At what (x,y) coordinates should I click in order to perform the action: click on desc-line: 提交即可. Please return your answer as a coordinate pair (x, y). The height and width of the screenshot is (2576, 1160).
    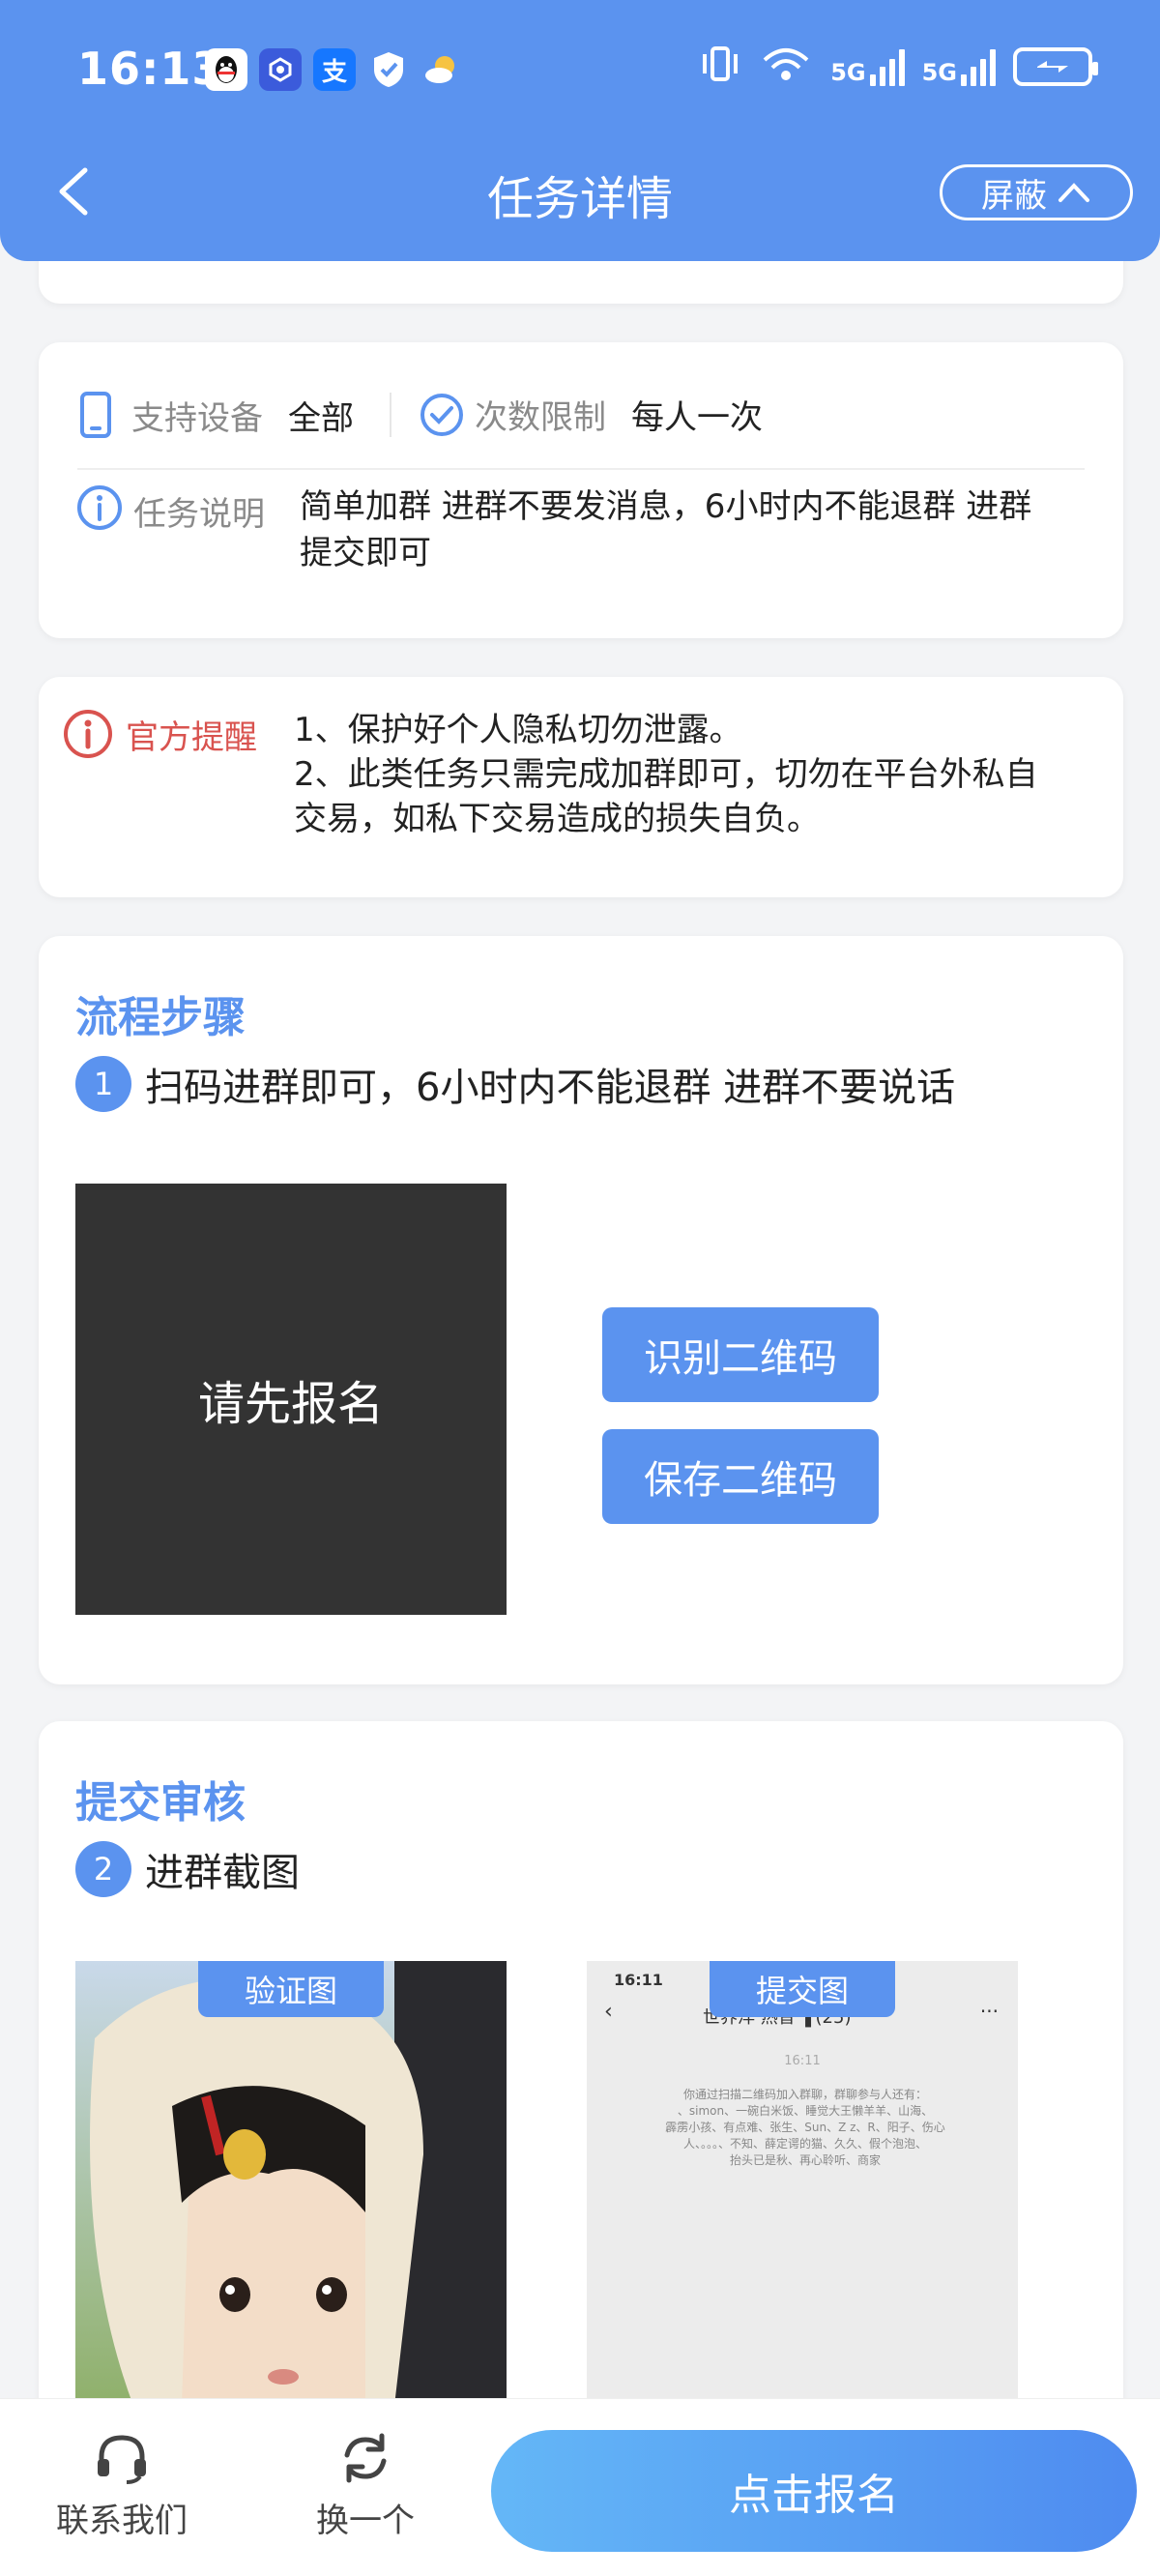
    Looking at the image, I should click on (365, 553).